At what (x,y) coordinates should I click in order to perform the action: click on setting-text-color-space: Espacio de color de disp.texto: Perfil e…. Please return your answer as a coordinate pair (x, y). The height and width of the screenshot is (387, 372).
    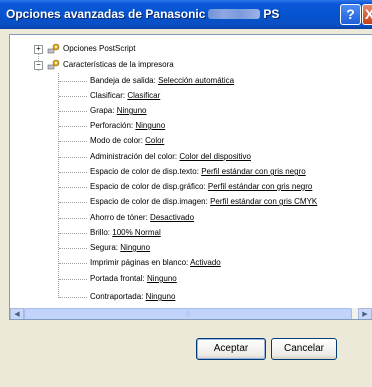
    Looking at the image, I should click on (198, 172).